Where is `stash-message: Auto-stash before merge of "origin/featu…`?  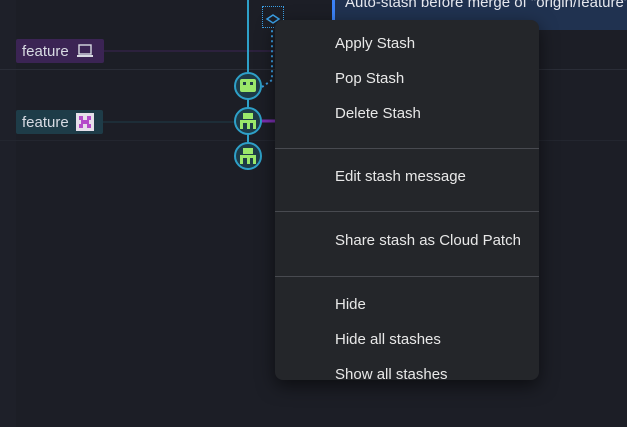
stash-message: Auto-stash before merge of "origin/featu… is located at coordinates (486, 5).